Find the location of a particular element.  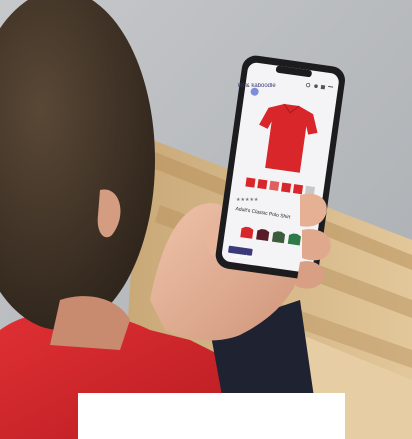

white-overlay-box is located at coordinates (211, 416).